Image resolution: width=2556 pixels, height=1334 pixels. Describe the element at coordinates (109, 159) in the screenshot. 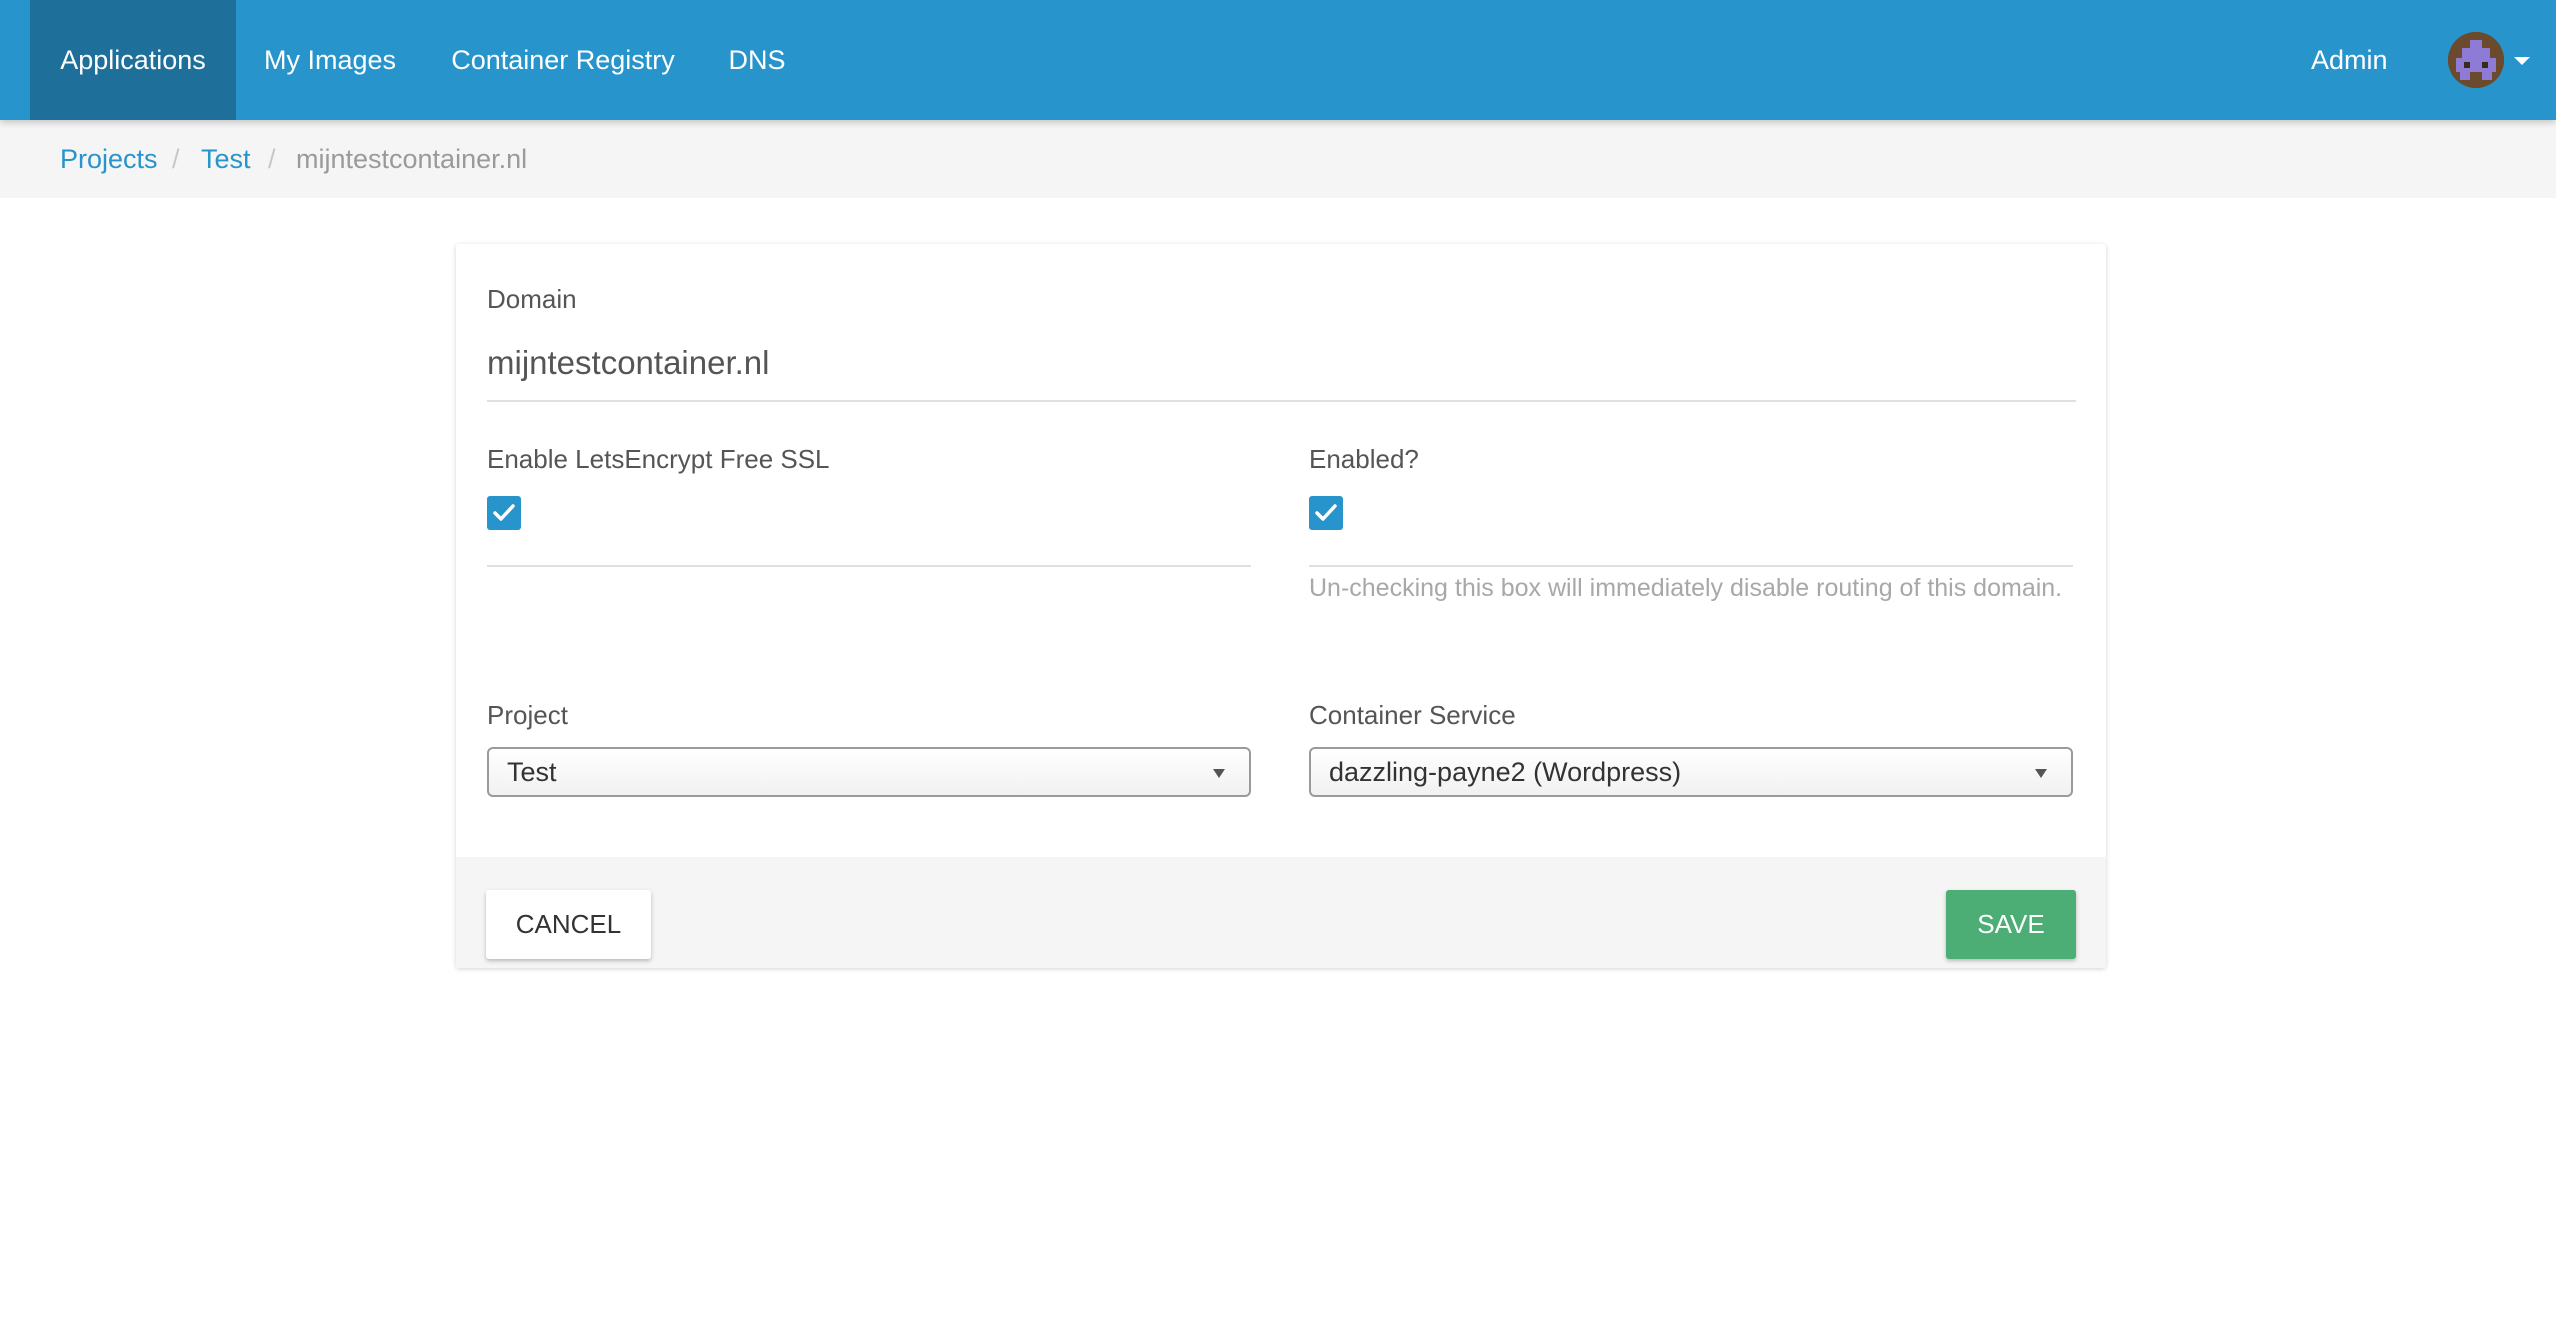

I see `breadcrumb-projects: Projects` at that location.